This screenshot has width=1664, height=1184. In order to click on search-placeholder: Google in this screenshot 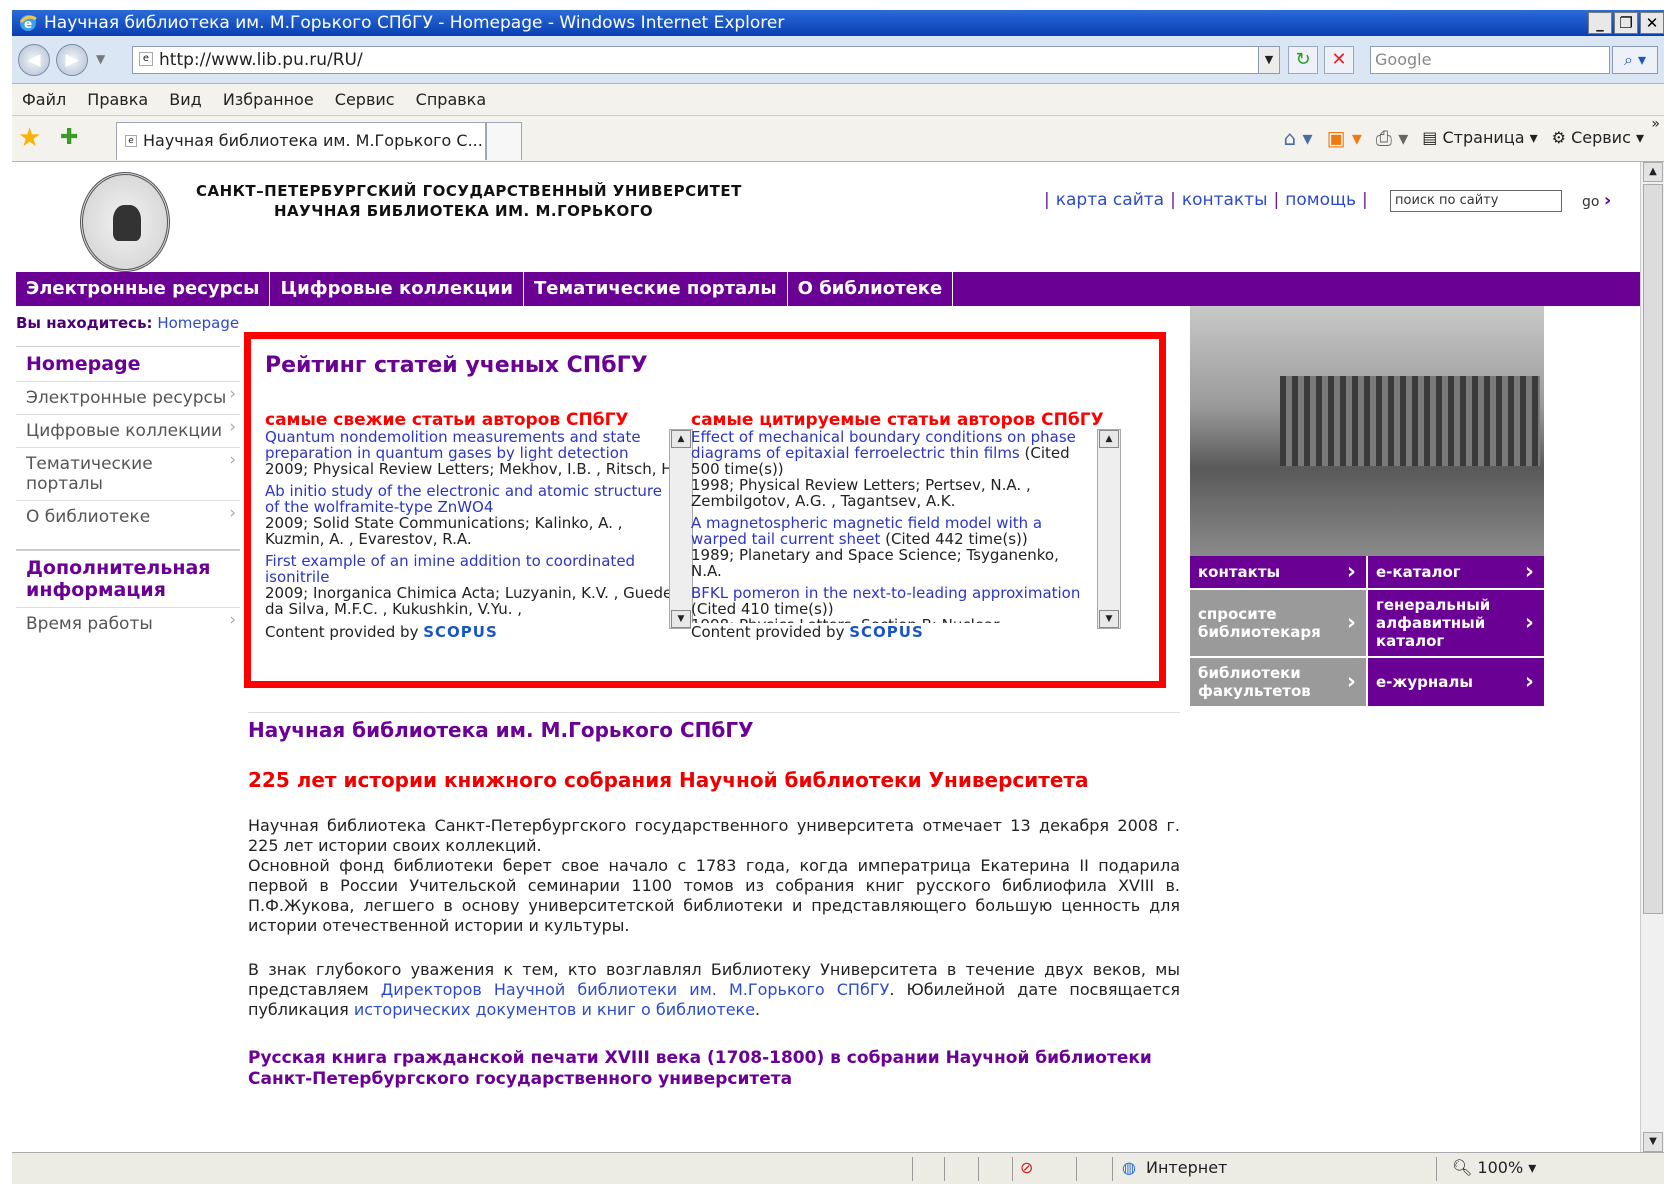, I will do `click(1403, 59)`.